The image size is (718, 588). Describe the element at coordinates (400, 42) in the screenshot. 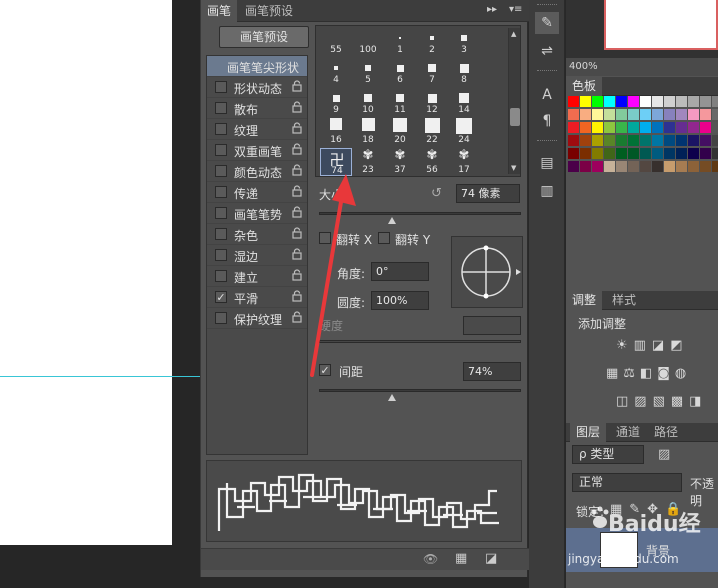

I see `brush-tip: 1` at that location.